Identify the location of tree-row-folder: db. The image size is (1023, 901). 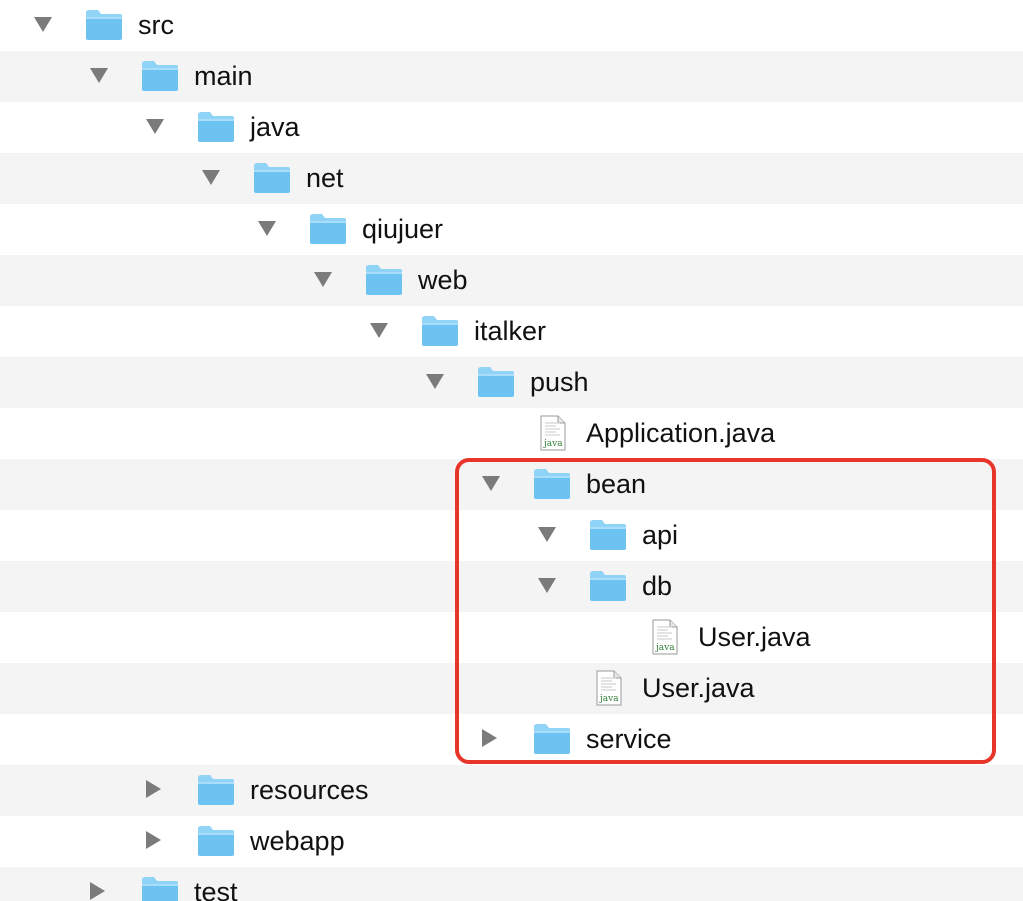
(511, 586).